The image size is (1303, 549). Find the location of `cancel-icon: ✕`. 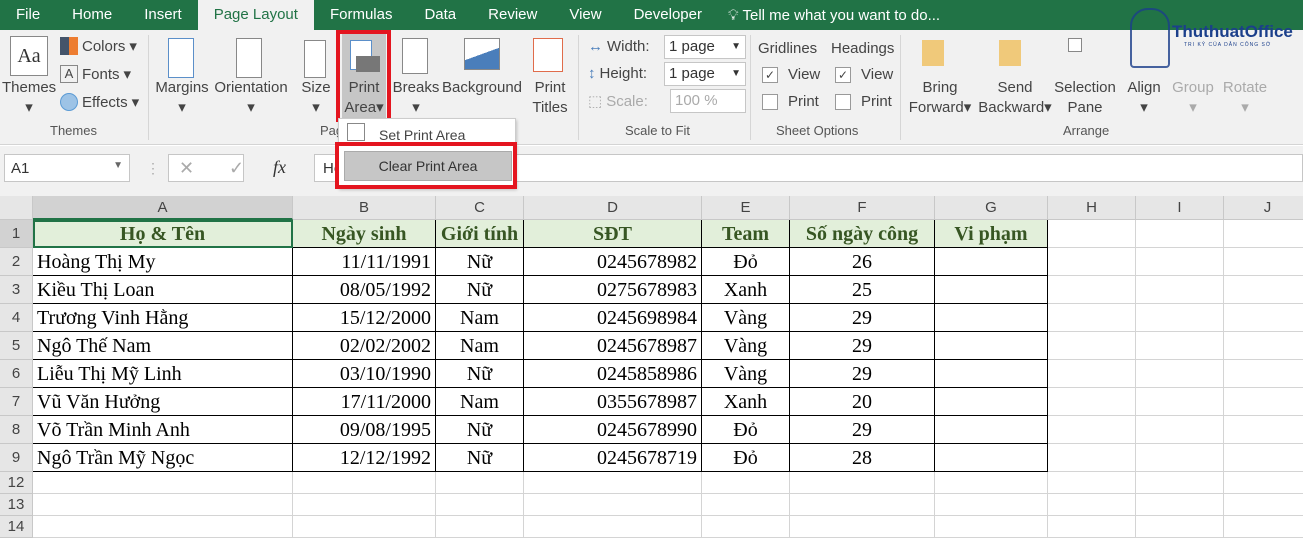

cancel-icon: ✕ is located at coordinates (186, 168).